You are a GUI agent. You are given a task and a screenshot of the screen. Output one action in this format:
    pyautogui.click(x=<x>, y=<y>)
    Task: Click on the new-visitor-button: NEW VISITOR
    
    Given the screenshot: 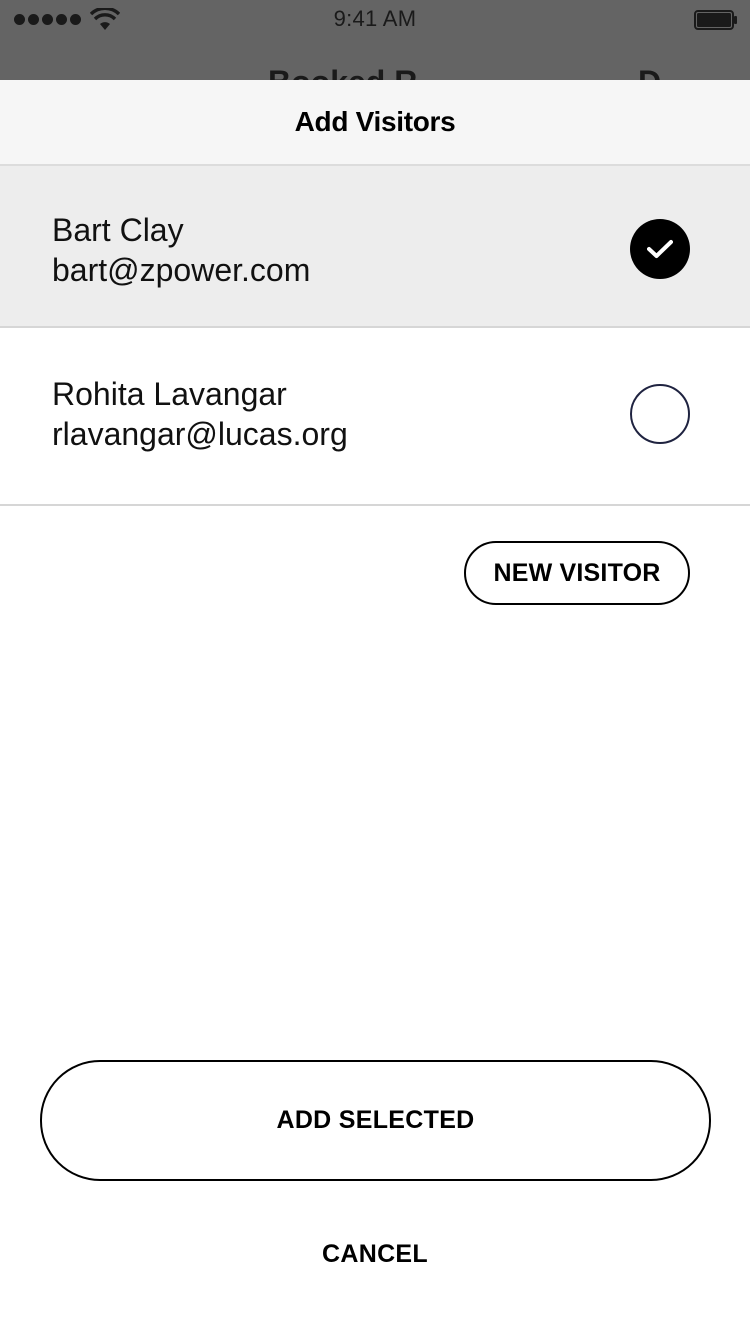 What is the action you would take?
    pyautogui.click(x=577, y=573)
    